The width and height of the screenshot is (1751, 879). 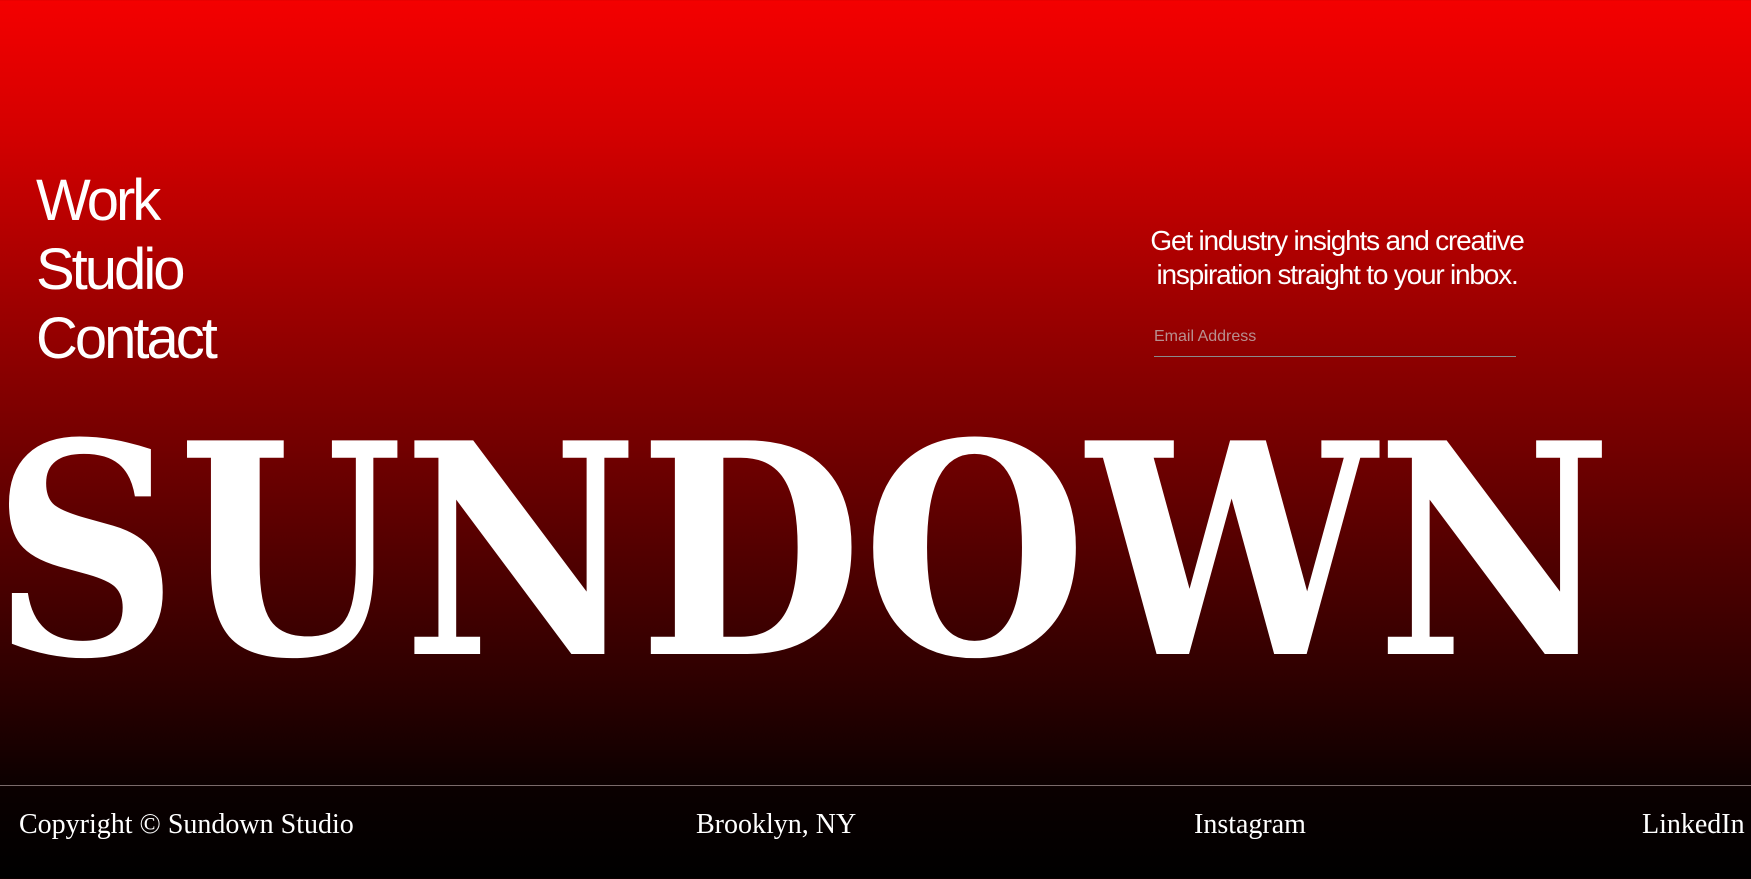 What do you see at coordinates (1335, 339) in the screenshot?
I see `email-input` at bounding box center [1335, 339].